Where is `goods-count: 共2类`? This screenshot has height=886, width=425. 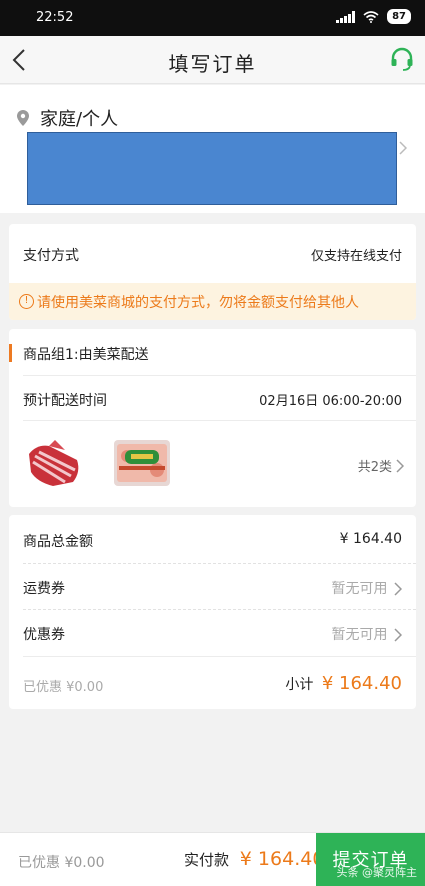
goods-count: 共2类 is located at coordinates (381, 465).